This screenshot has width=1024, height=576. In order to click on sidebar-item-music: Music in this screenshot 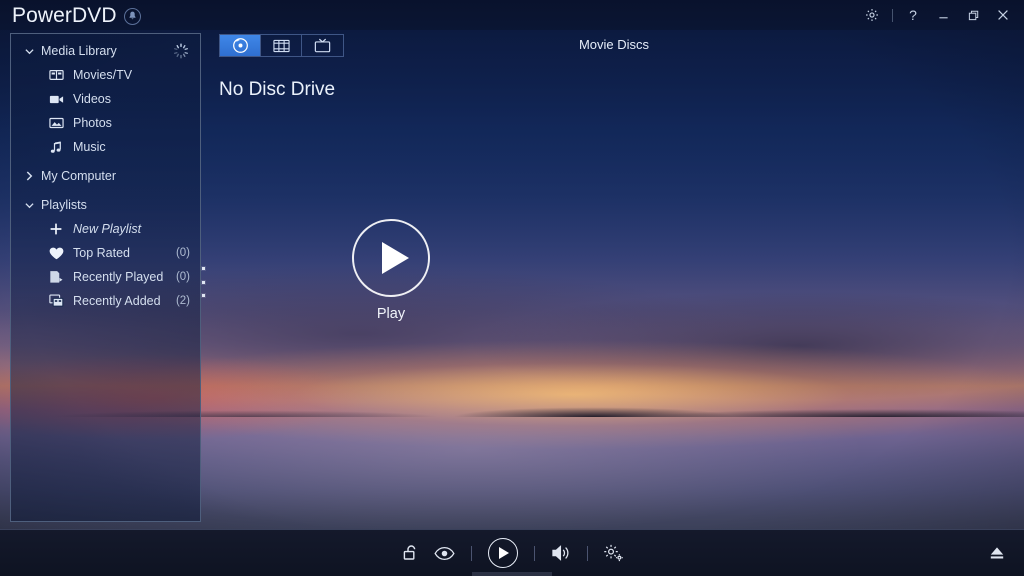, I will do `click(105, 147)`.